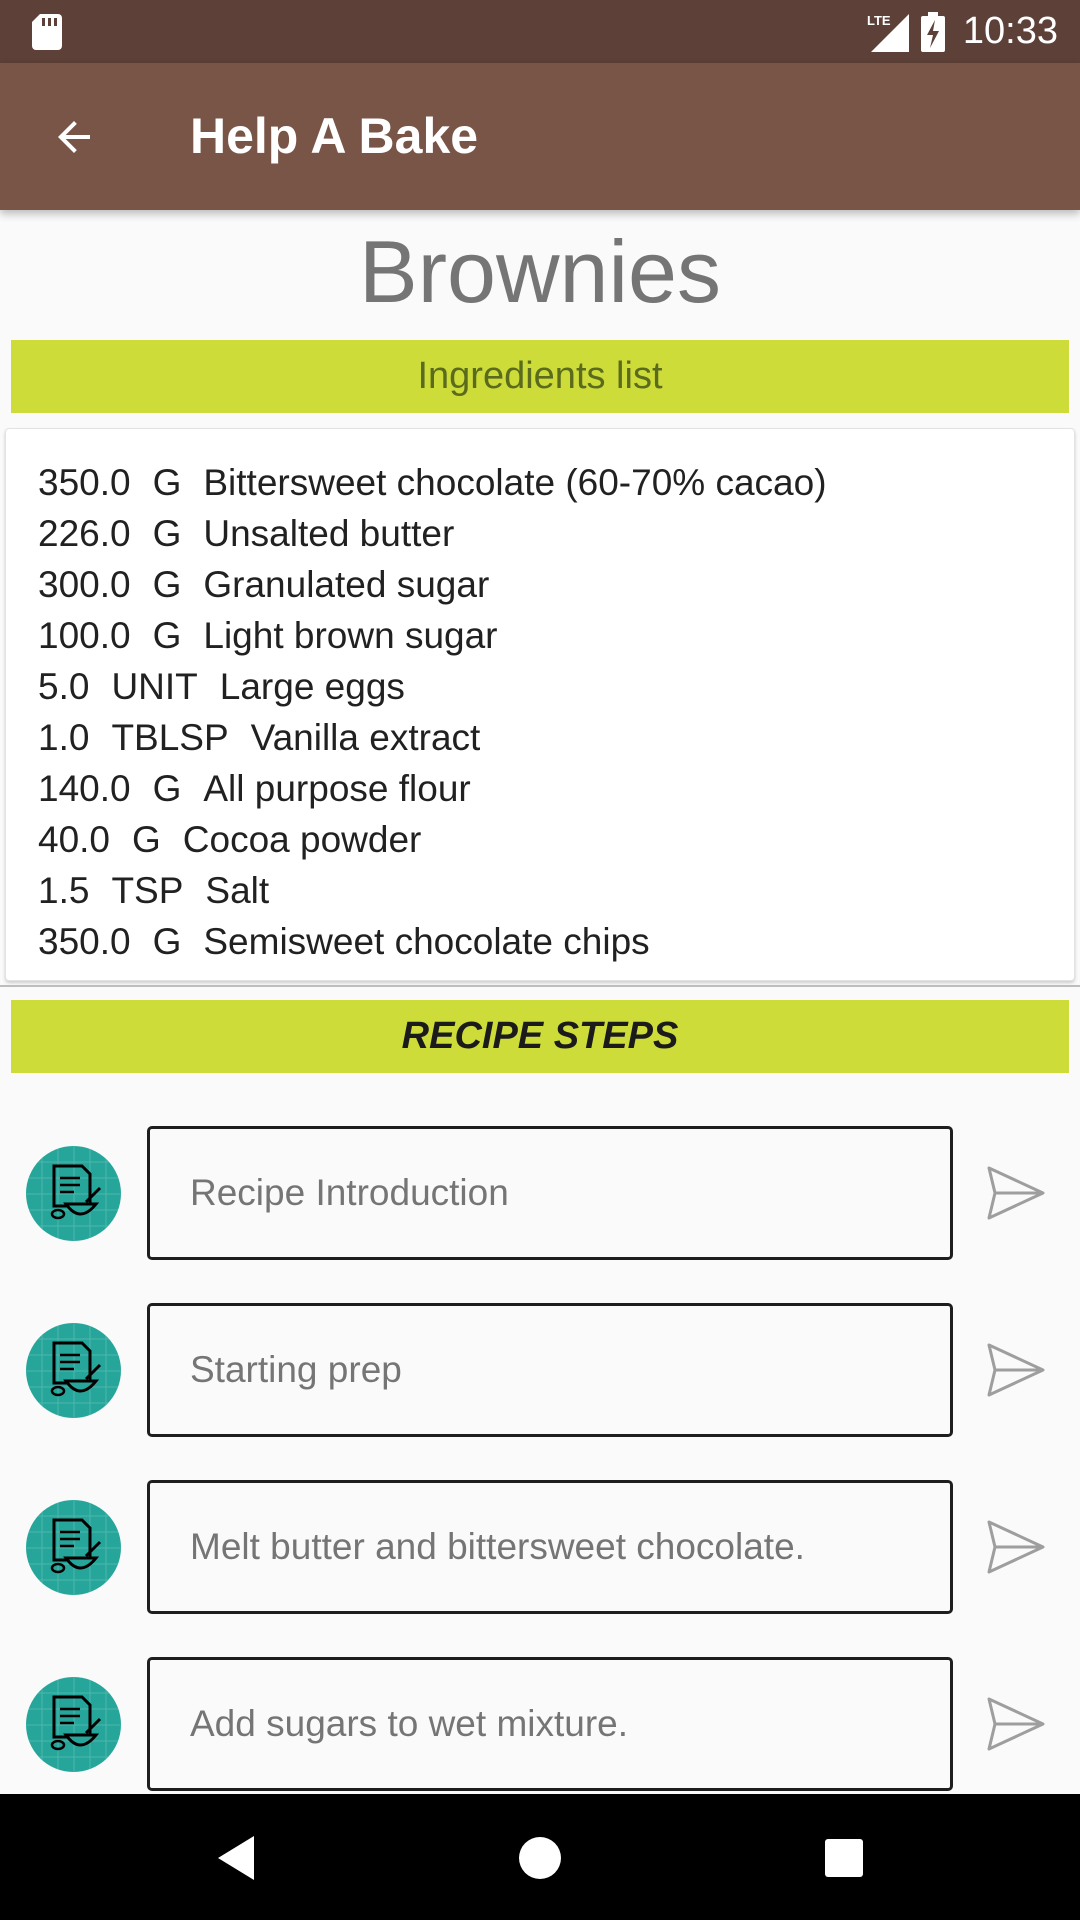 Image resolution: width=1080 pixels, height=1920 pixels. Describe the element at coordinates (329, 533) in the screenshot. I see `ingredient-name: Unsalted butter` at that location.